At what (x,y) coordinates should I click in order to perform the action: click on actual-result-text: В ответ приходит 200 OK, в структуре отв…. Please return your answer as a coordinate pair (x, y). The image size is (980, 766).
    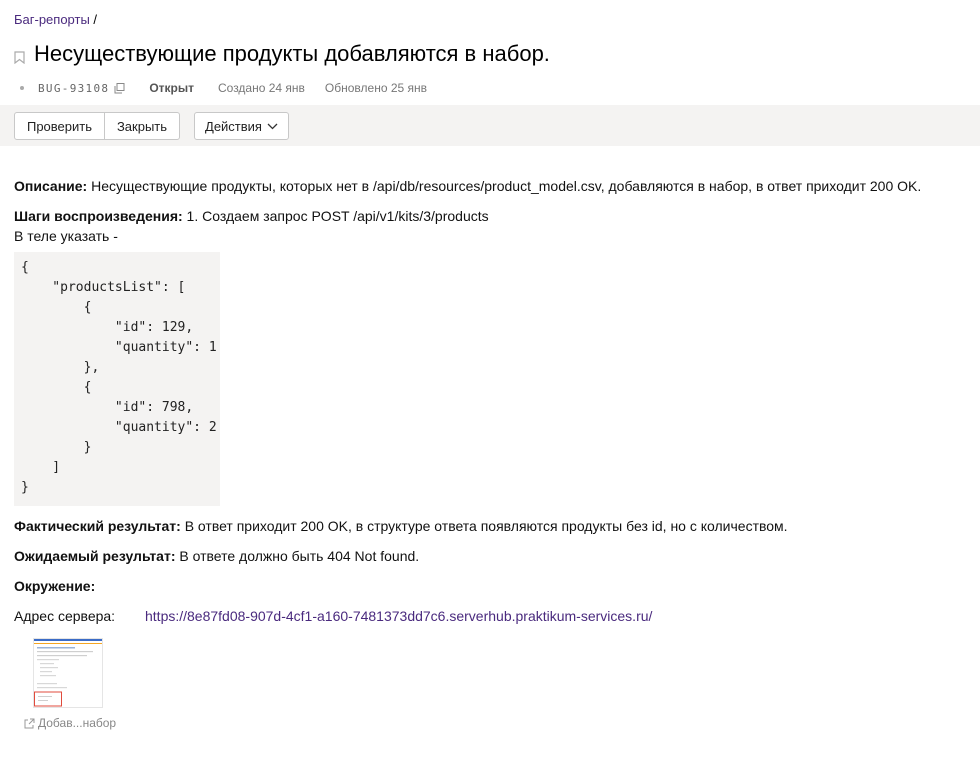
    Looking at the image, I should click on (484, 526).